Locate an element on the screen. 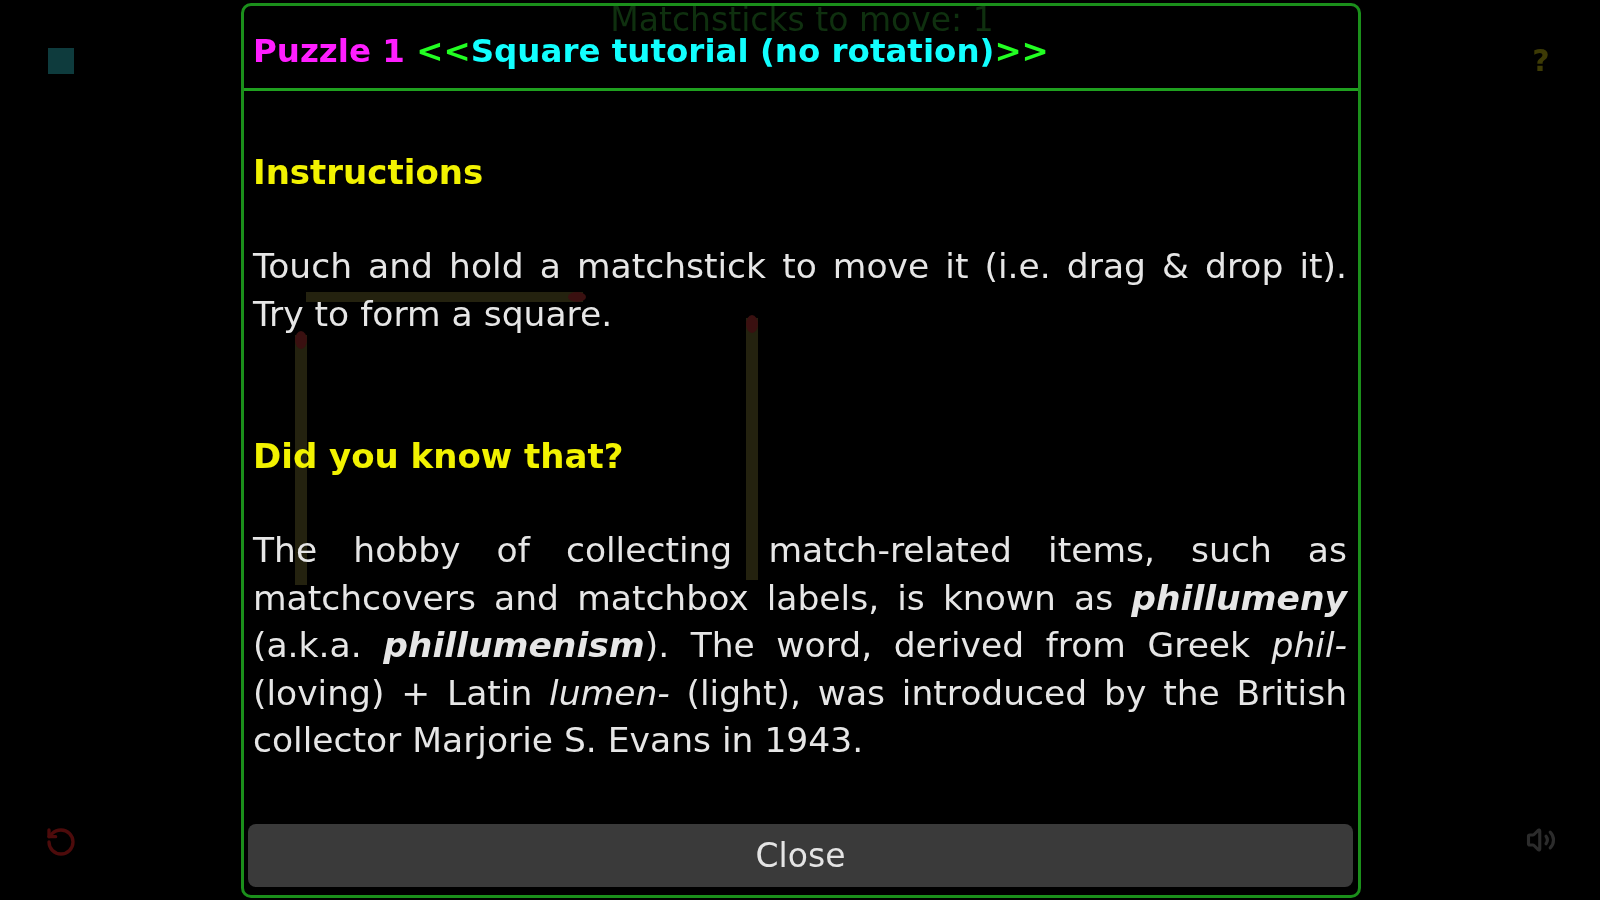 This screenshot has width=1600, height=900. circular-arrow-icon is located at coordinates (61, 842).